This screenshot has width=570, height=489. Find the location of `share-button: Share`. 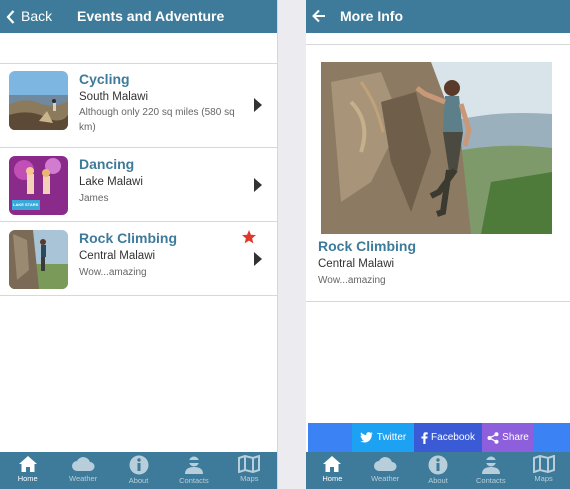

share-button: Share is located at coordinates (508, 437).